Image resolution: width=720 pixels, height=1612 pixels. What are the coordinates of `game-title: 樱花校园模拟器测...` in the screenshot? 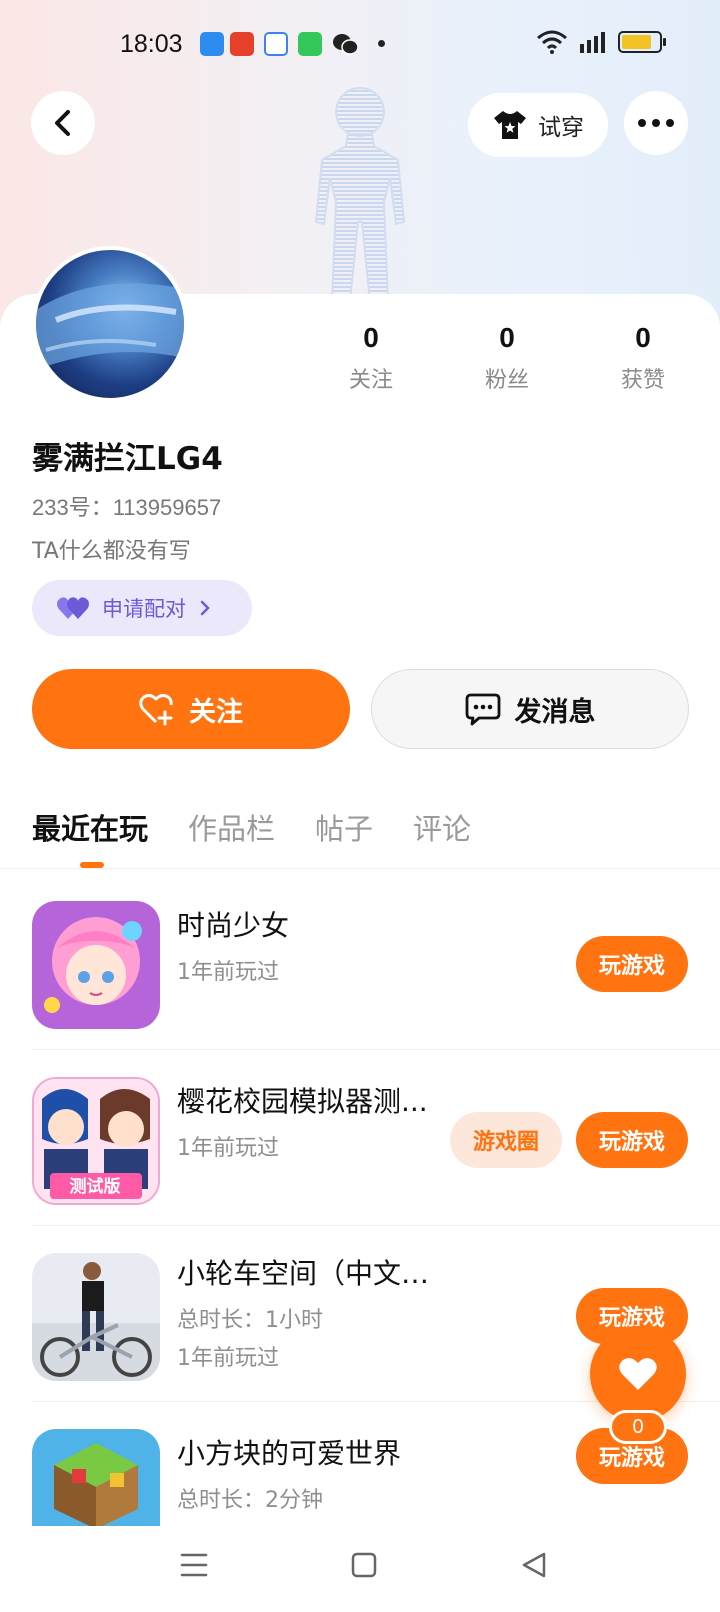 It's located at (302, 1101).